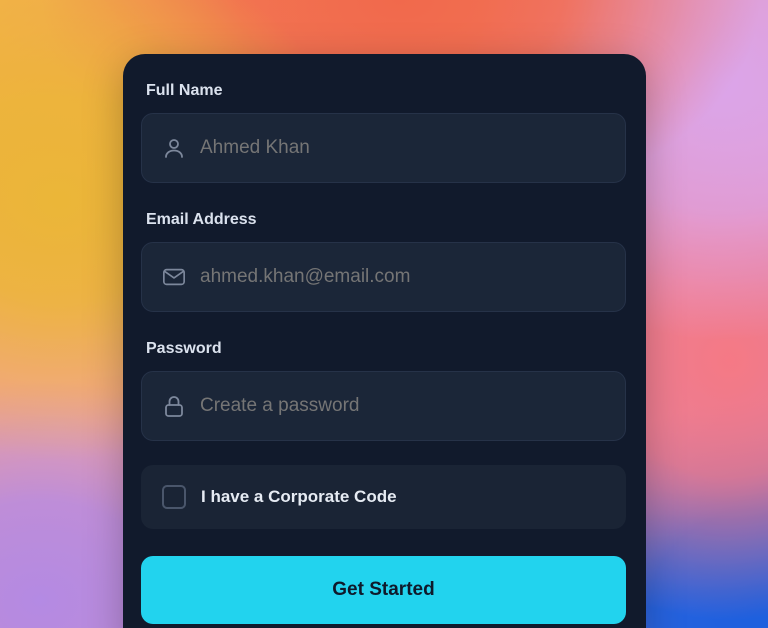 The image size is (768, 628). What do you see at coordinates (174, 497) in the screenshot?
I see `corporate-code-checkbox` at bounding box center [174, 497].